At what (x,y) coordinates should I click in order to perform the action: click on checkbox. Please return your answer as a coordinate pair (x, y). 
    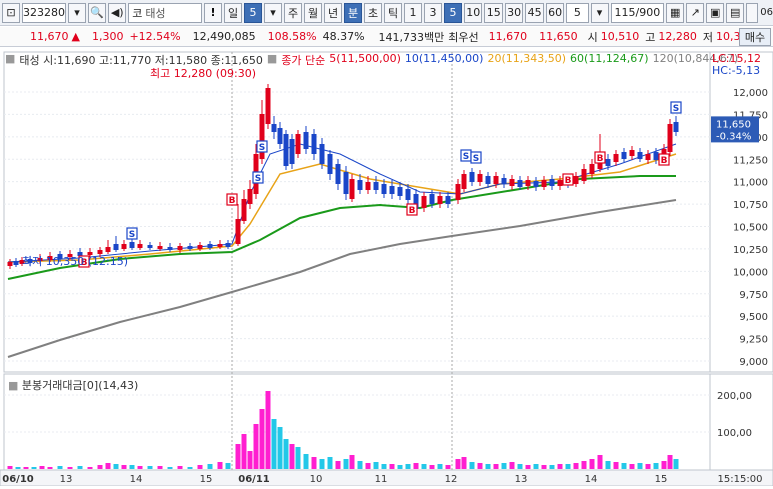
    Looking at the image, I should click on (752, 12).